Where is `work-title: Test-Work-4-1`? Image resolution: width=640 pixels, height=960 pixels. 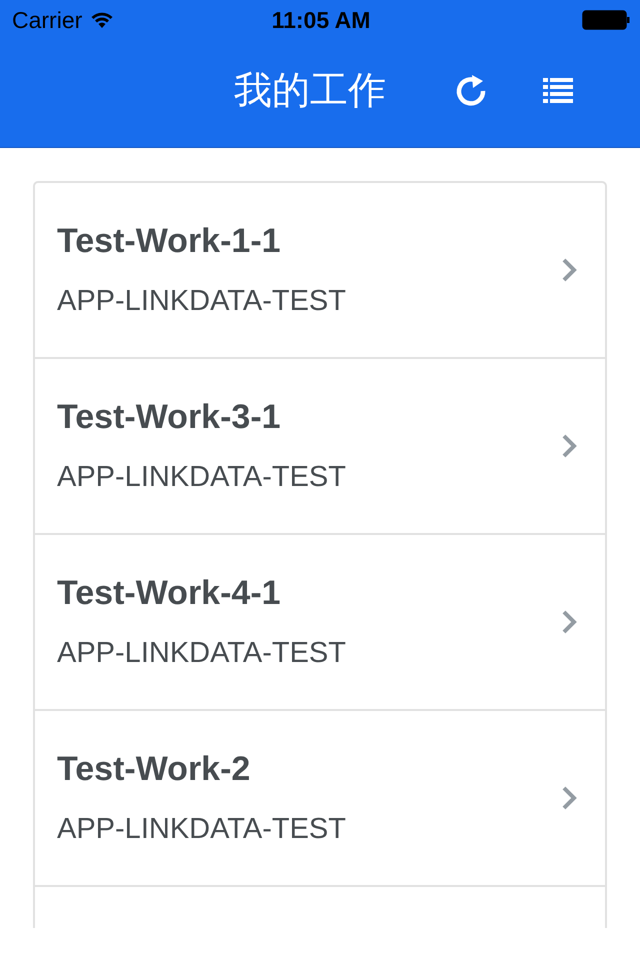 work-title: Test-Work-4-1 is located at coordinates (169, 593).